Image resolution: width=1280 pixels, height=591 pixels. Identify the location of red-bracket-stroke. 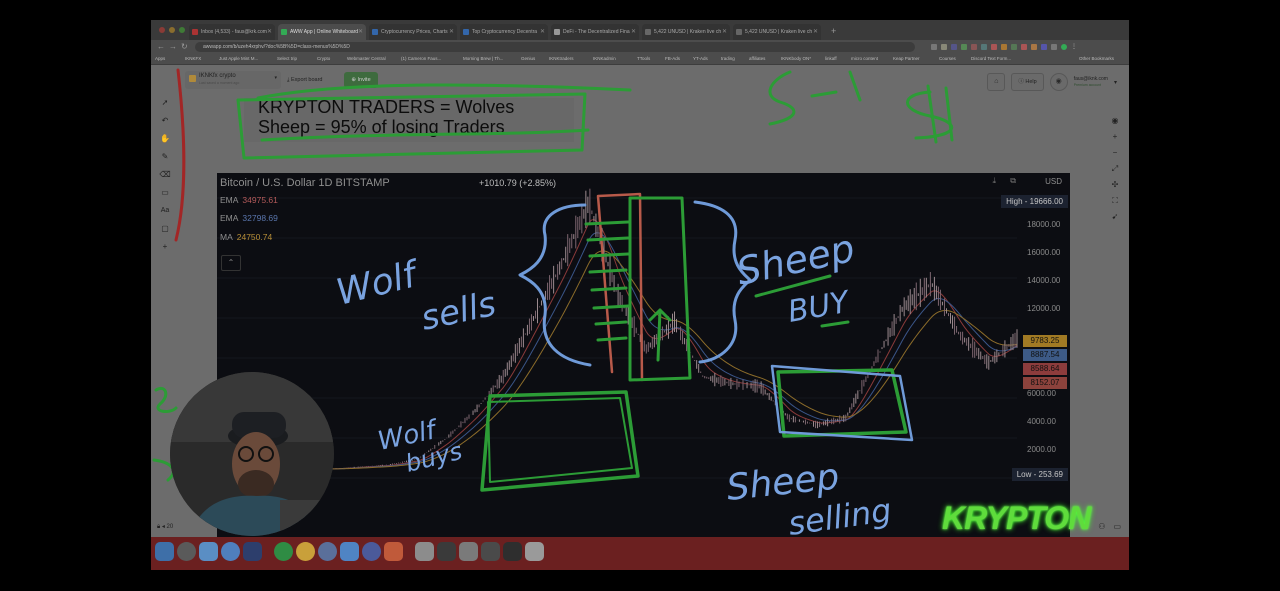
(180, 155).